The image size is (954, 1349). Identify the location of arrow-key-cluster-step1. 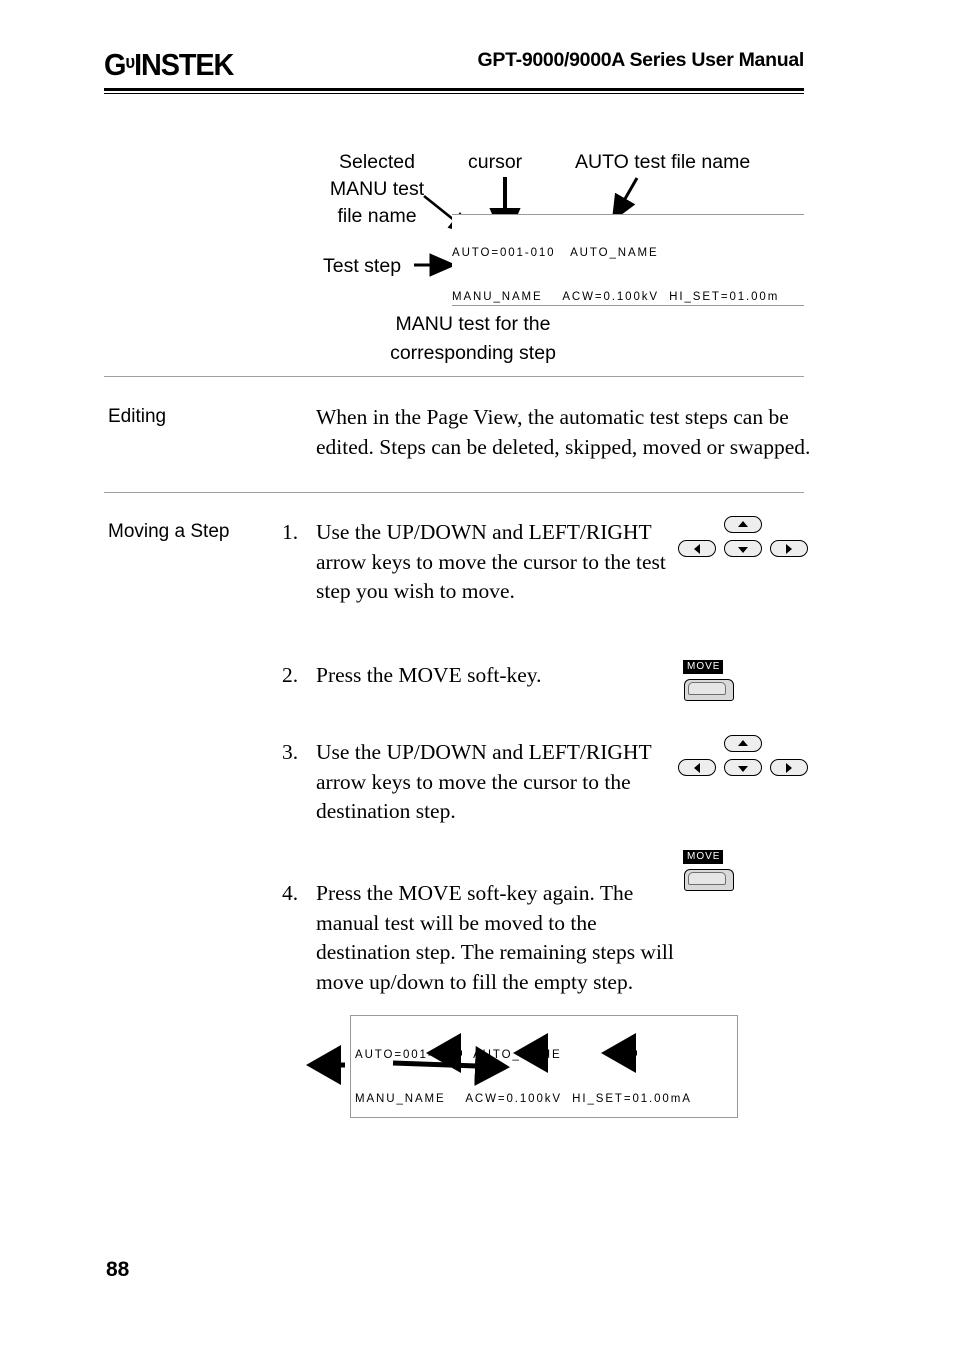
(743, 540).